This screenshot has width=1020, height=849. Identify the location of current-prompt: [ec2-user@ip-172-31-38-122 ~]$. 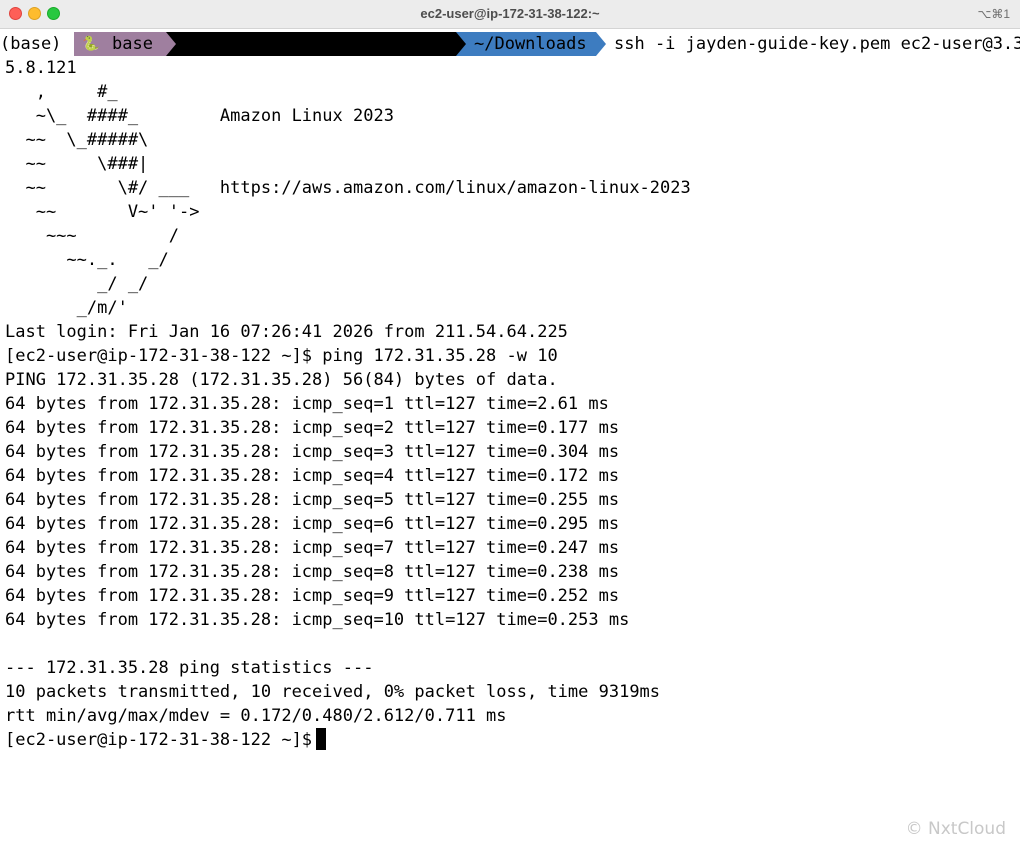
(159, 740).